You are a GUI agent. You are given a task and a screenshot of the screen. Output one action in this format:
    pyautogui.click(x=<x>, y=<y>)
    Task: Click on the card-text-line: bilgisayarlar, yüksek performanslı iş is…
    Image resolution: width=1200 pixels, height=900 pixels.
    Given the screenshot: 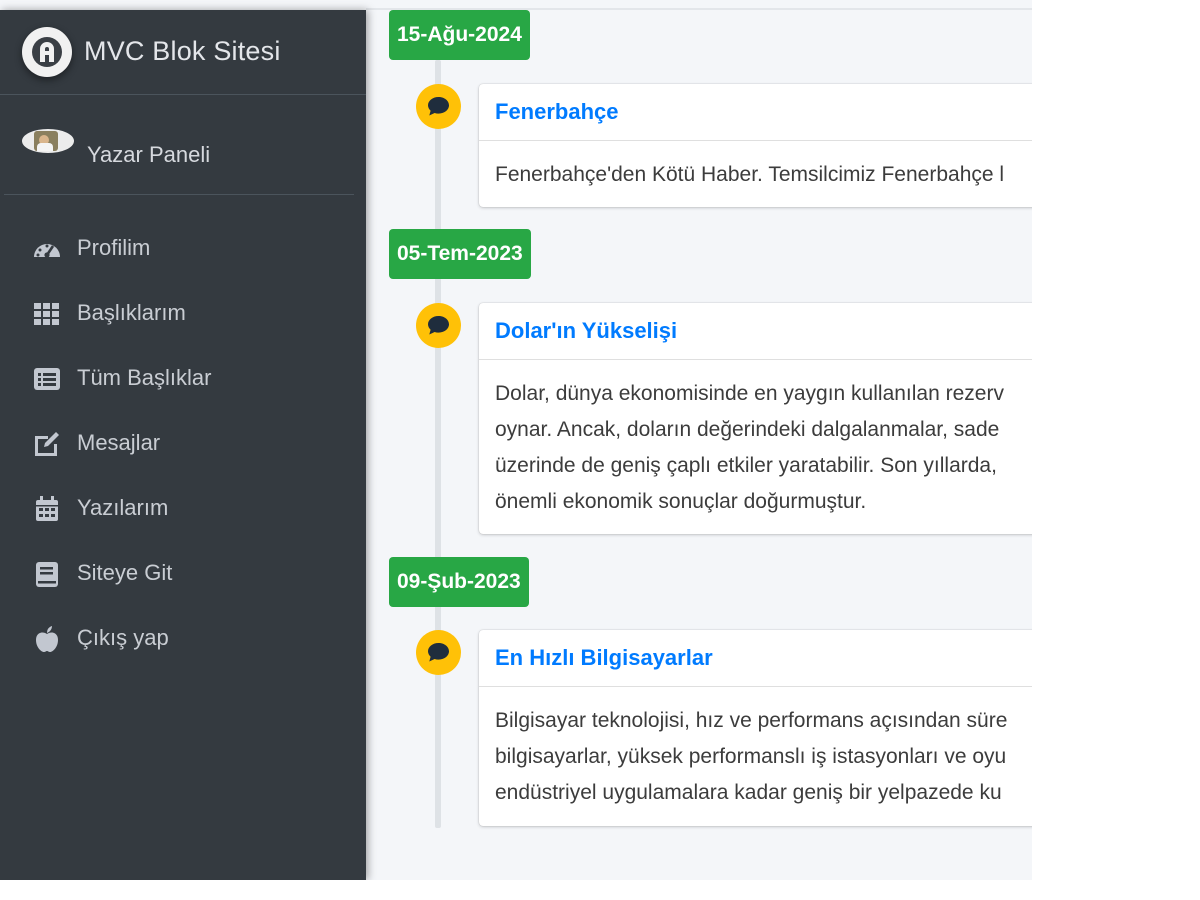 What is the action you would take?
    pyautogui.click(x=751, y=756)
    